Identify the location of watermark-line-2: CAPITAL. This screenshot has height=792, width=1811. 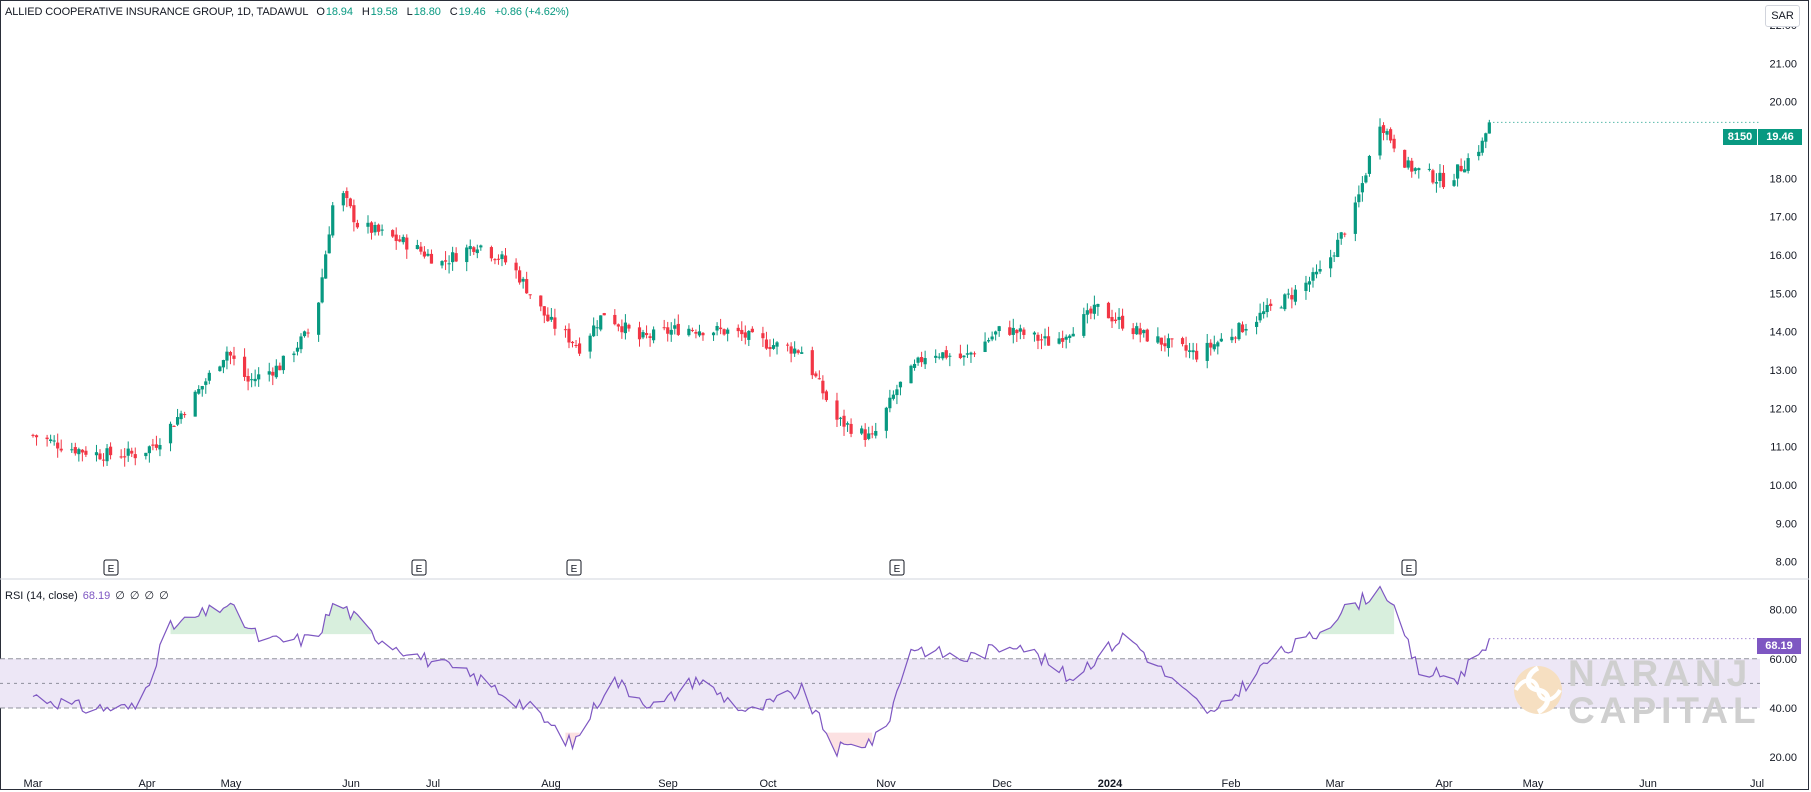
(1664, 710).